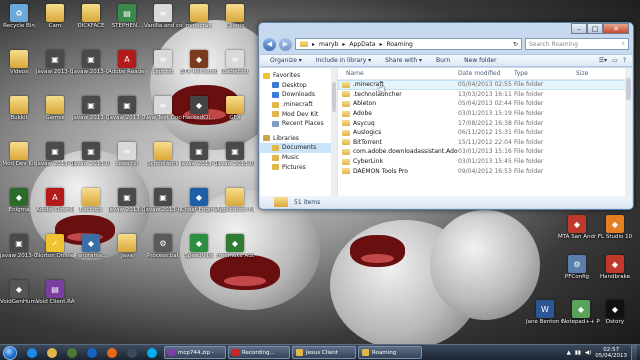 The image size is (640, 360). What do you see at coordinates (111, 352) in the screenshot?
I see `firefox-icon` at bounding box center [111, 352].